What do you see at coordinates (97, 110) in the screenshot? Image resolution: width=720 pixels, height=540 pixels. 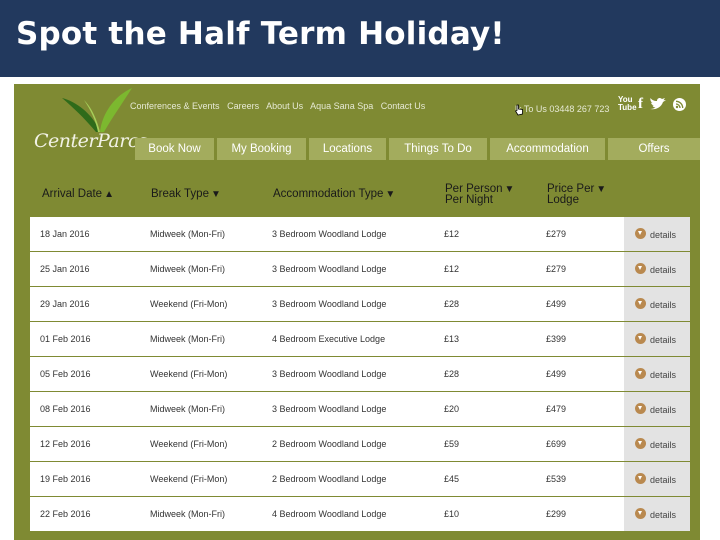 I see `leaf-logo-icon` at bounding box center [97, 110].